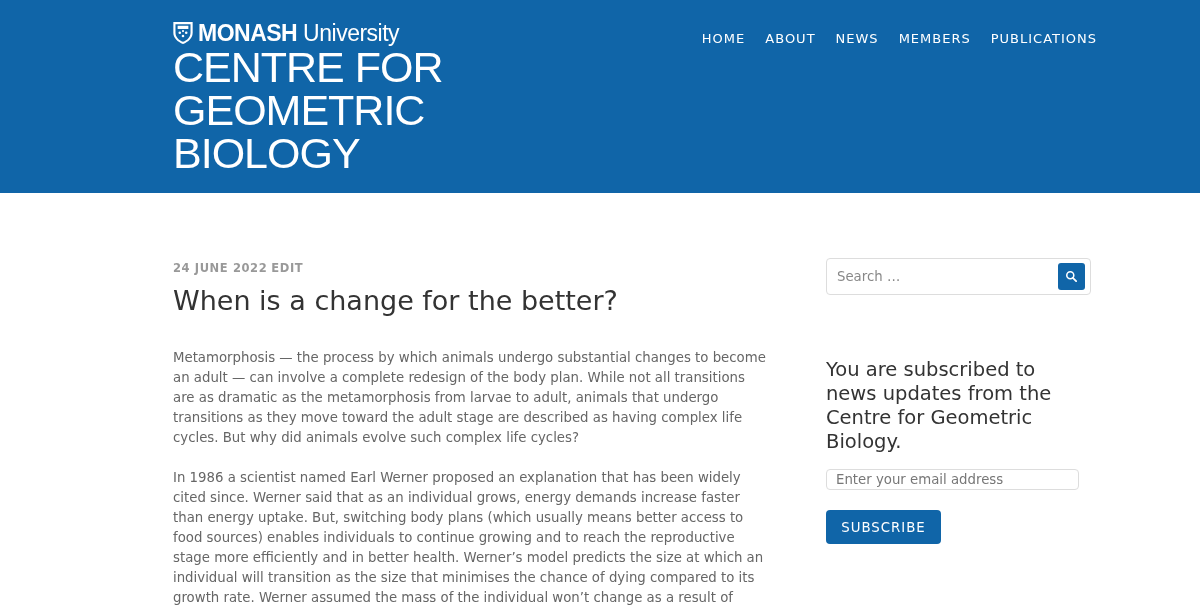 The image size is (1200, 615). What do you see at coordinates (183, 33) in the screenshot?
I see `crest-icon` at bounding box center [183, 33].